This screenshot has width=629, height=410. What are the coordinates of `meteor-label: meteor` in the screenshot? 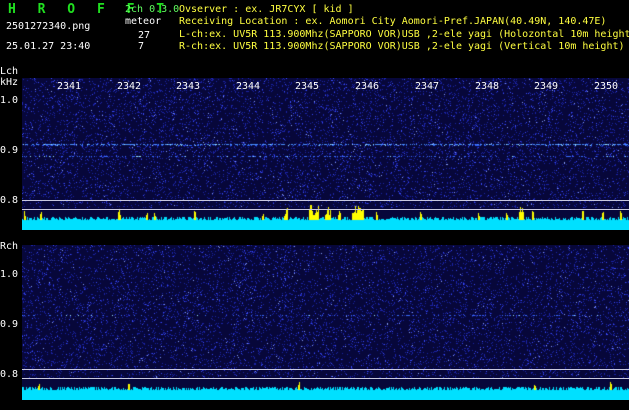 It's located at (143, 21).